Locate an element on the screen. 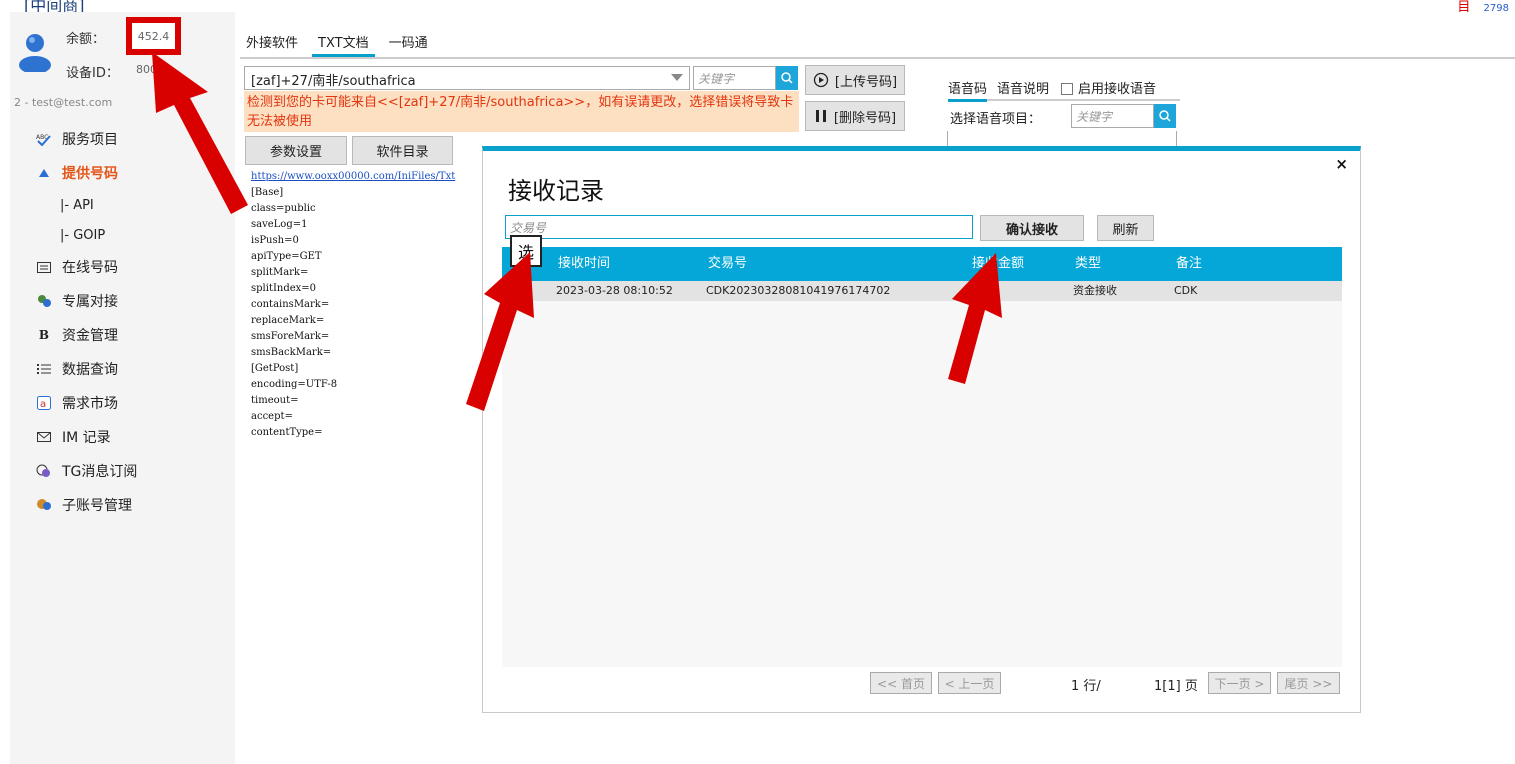  sidebar-item-services: ABC 服务项目 is located at coordinates (122, 139).